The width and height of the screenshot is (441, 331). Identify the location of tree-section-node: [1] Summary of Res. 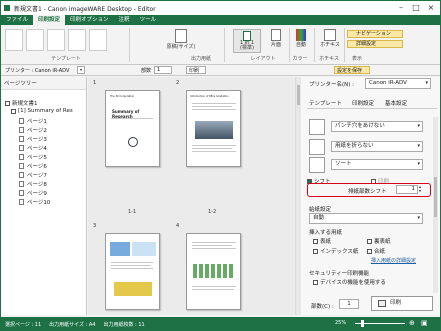
(42, 111).